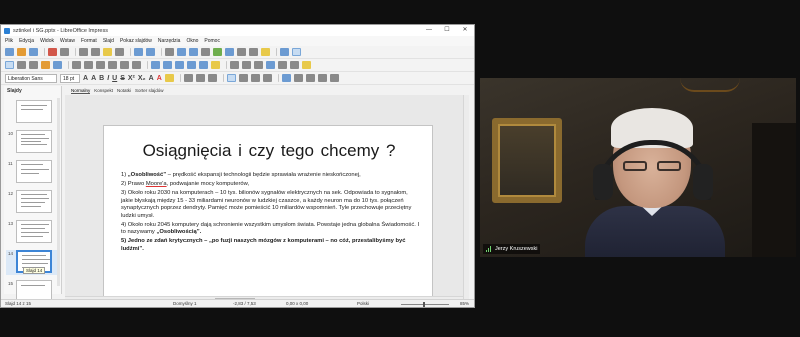  Describe the element at coordinates (150, 52) in the screenshot. I see `redo-icon` at that location.